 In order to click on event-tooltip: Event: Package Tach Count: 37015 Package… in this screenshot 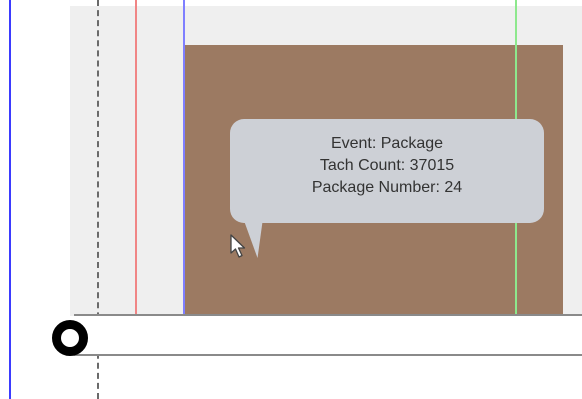, I will do `click(387, 171)`.